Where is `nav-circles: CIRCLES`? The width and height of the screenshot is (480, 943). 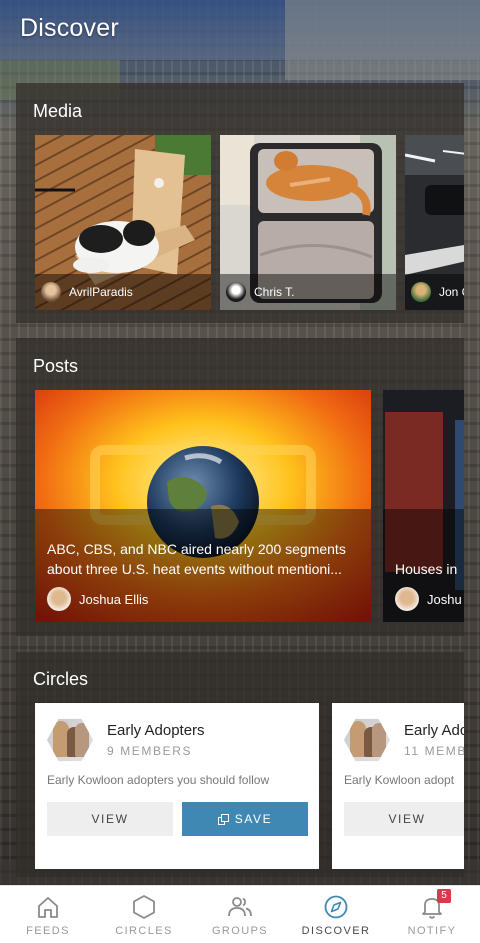
nav-circles: CIRCLES is located at coordinates (144, 914).